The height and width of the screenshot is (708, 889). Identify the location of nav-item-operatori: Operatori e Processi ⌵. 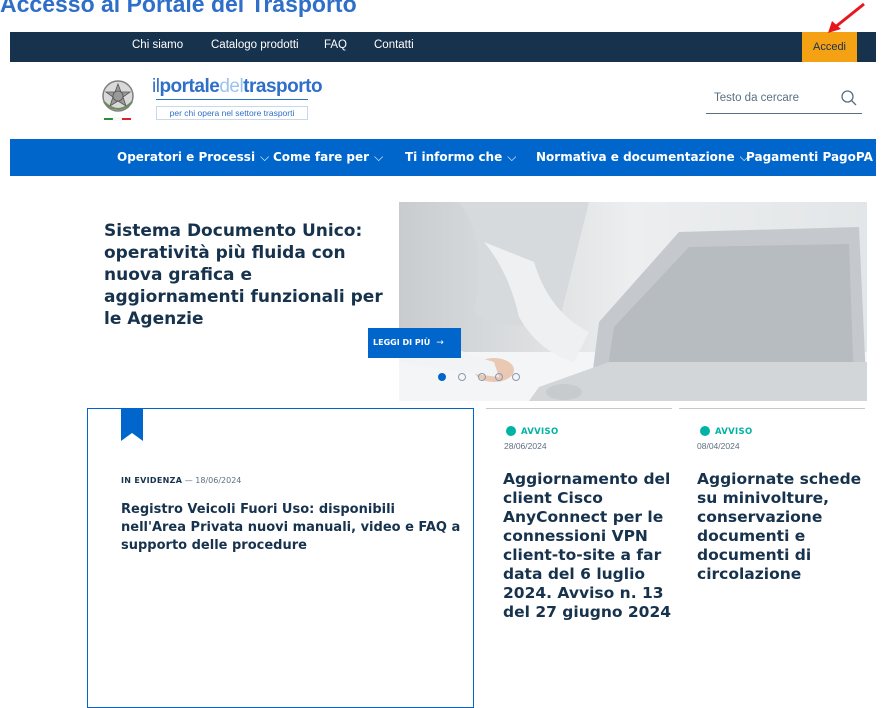
(193, 157).